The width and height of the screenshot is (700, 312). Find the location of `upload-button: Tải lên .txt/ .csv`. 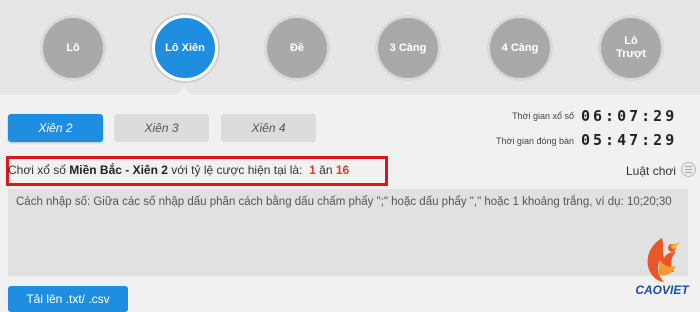

upload-button: Tải lên .txt/ .csv is located at coordinates (68, 299).